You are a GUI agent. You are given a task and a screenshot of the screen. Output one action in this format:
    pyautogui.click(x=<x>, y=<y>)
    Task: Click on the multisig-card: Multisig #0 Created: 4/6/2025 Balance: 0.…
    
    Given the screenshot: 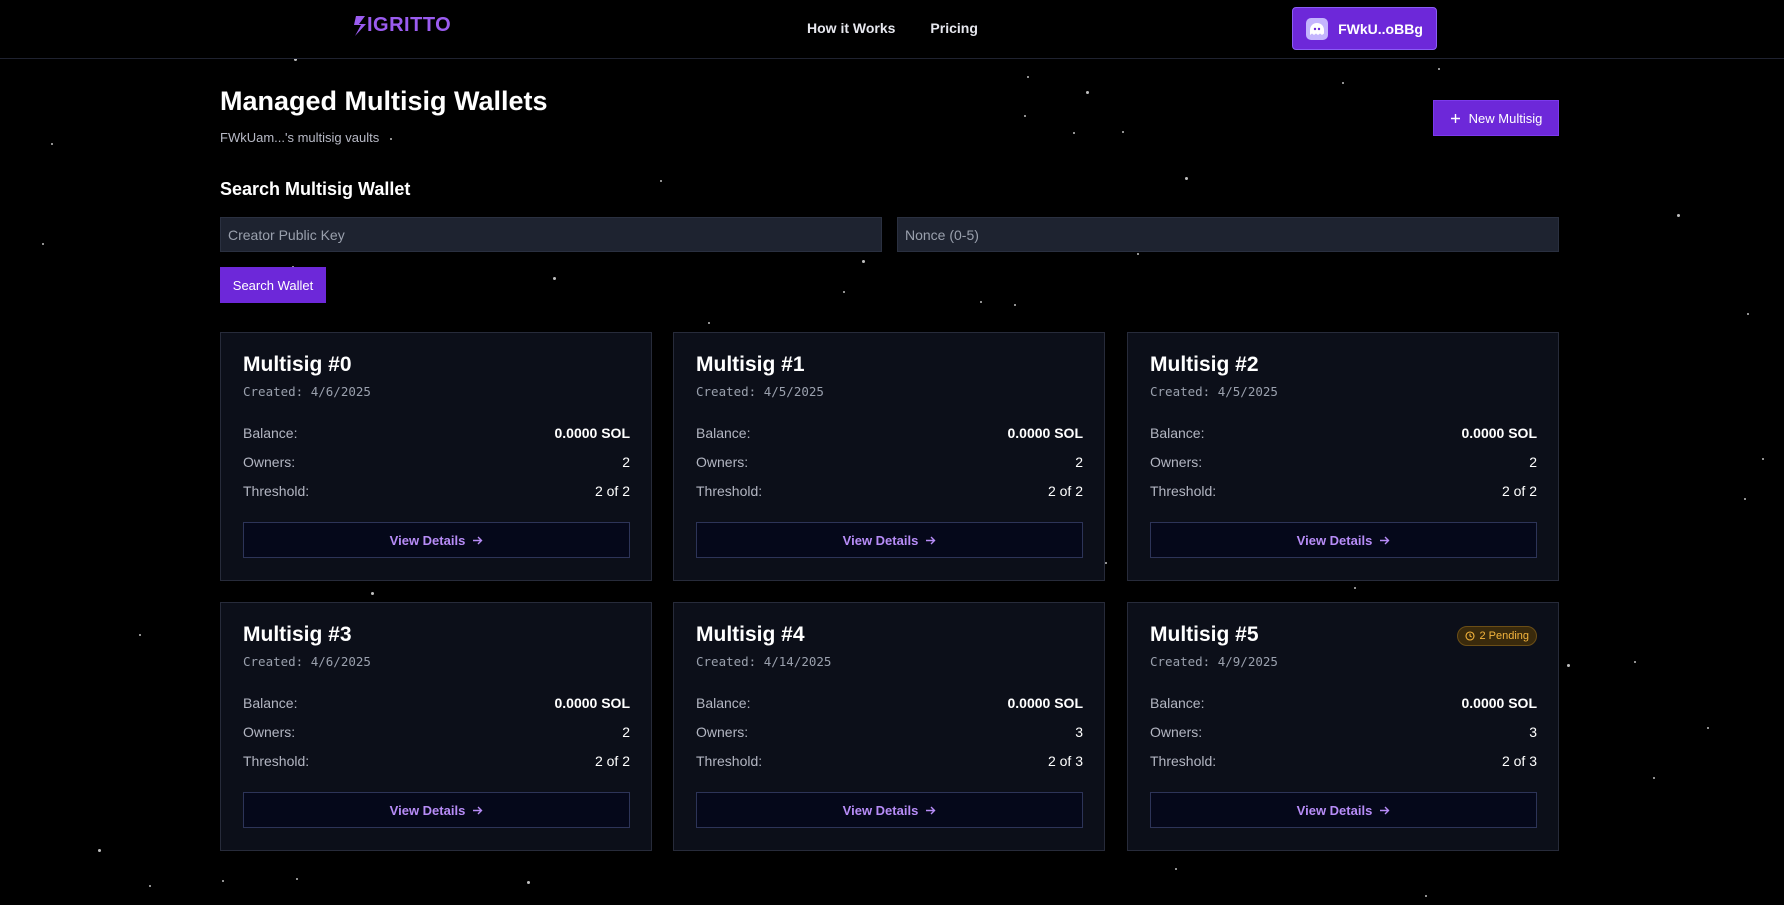 What is the action you would take?
    pyautogui.click(x=436, y=456)
    